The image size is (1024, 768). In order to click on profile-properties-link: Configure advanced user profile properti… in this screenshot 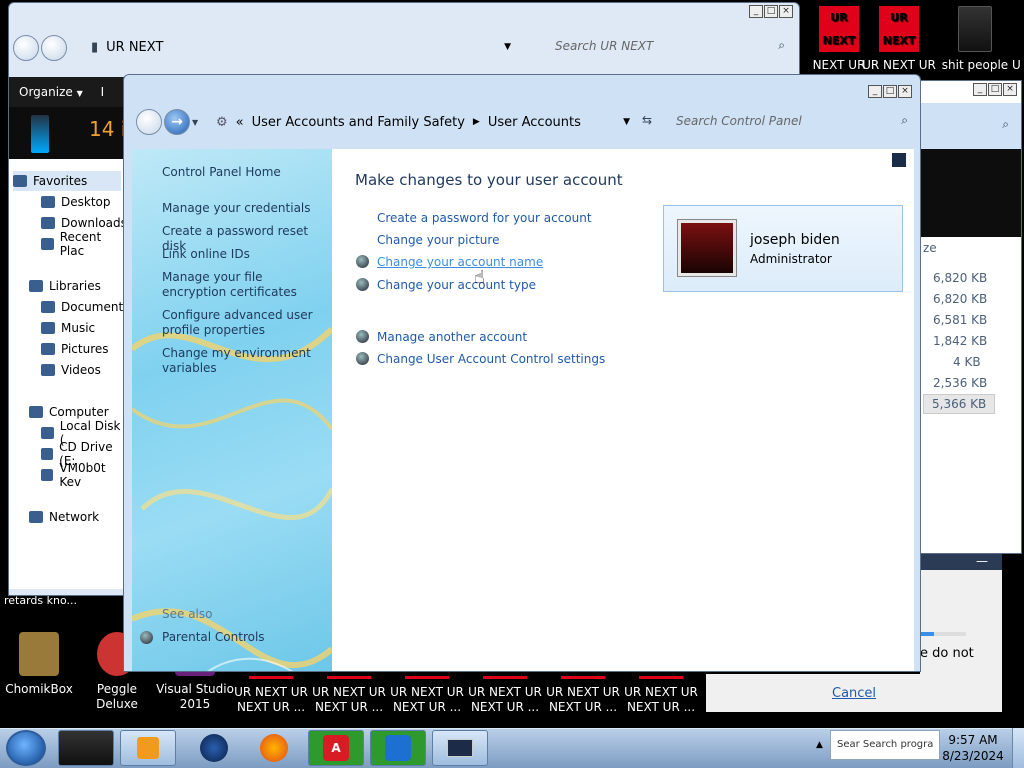, I will do `click(242, 323)`.